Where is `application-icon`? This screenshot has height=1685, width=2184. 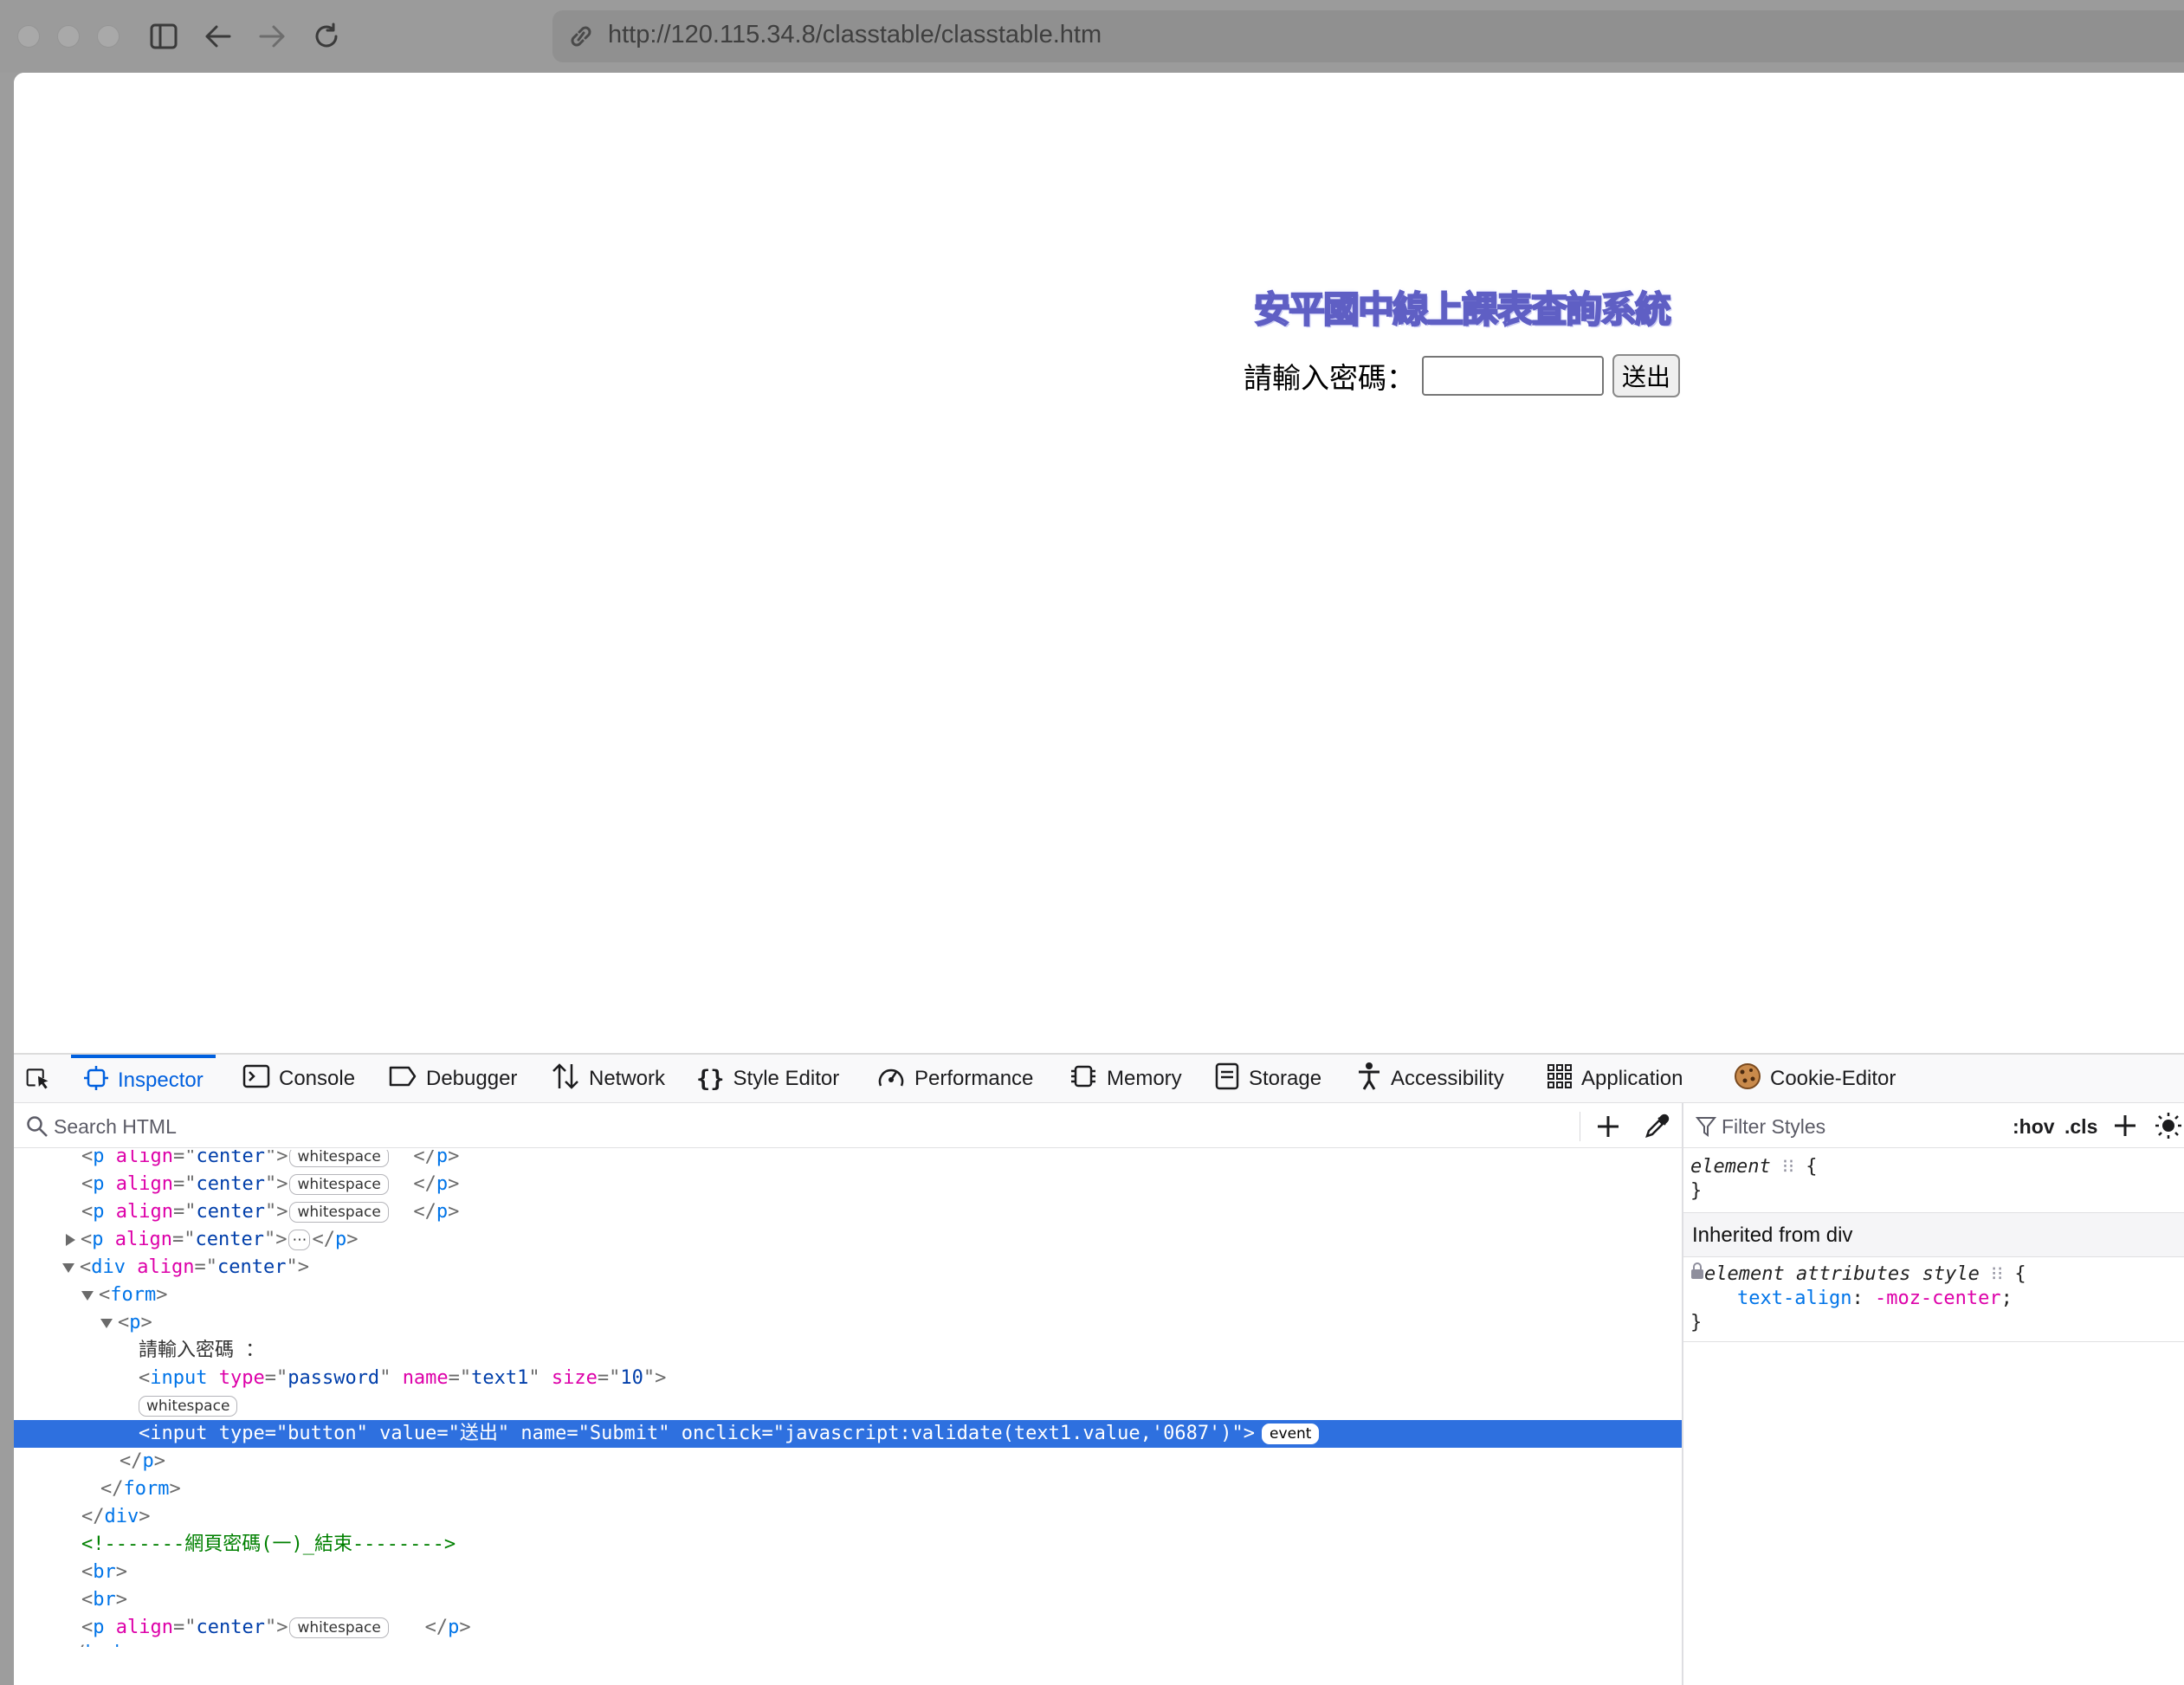
application-icon is located at coordinates (1564, 1079).